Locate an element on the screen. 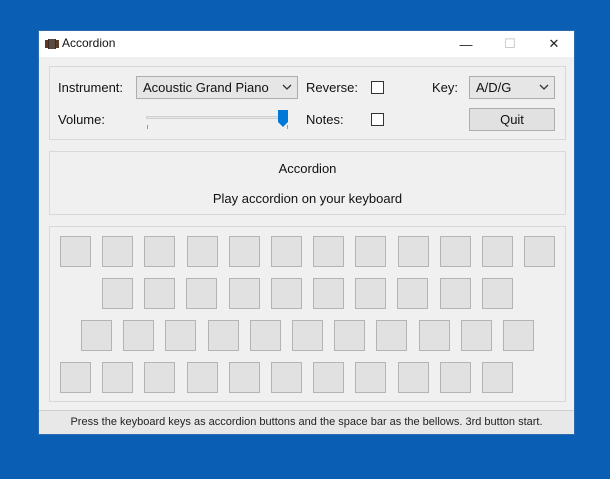  window-title: Accordion is located at coordinates (89, 43).